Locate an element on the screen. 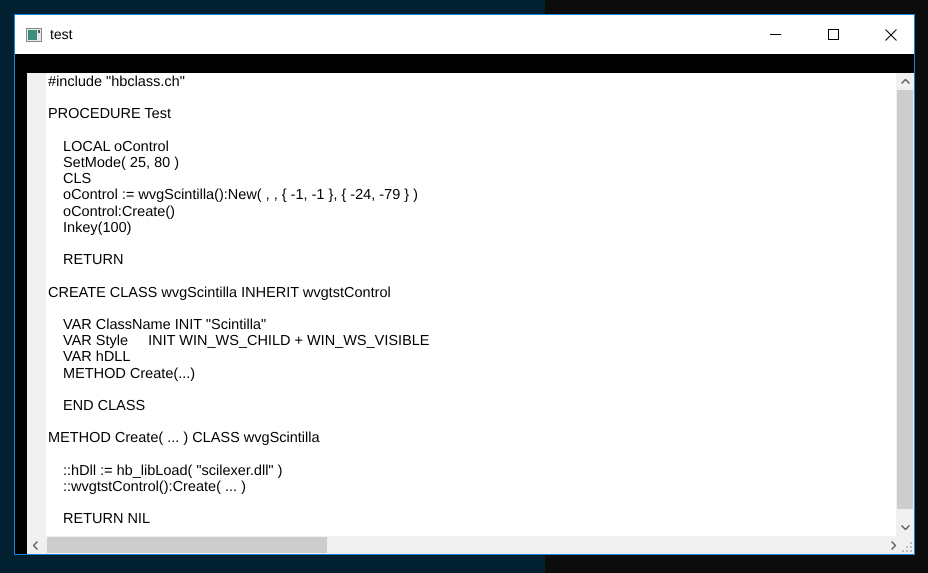 The image size is (928, 573). app-icon is located at coordinates (34, 35).